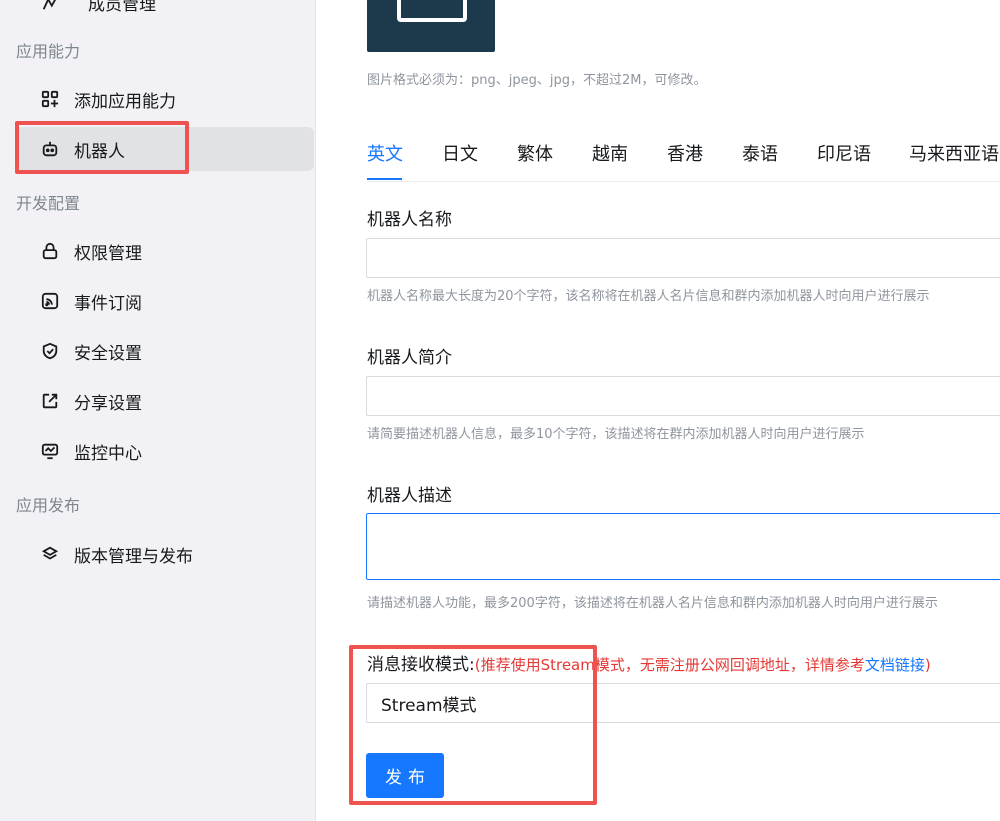 The width and height of the screenshot is (1000, 821). Describe the element at coordinates (165, 351) in the screenshot. I see `sidebar-item-security: 安全设置` at that location.